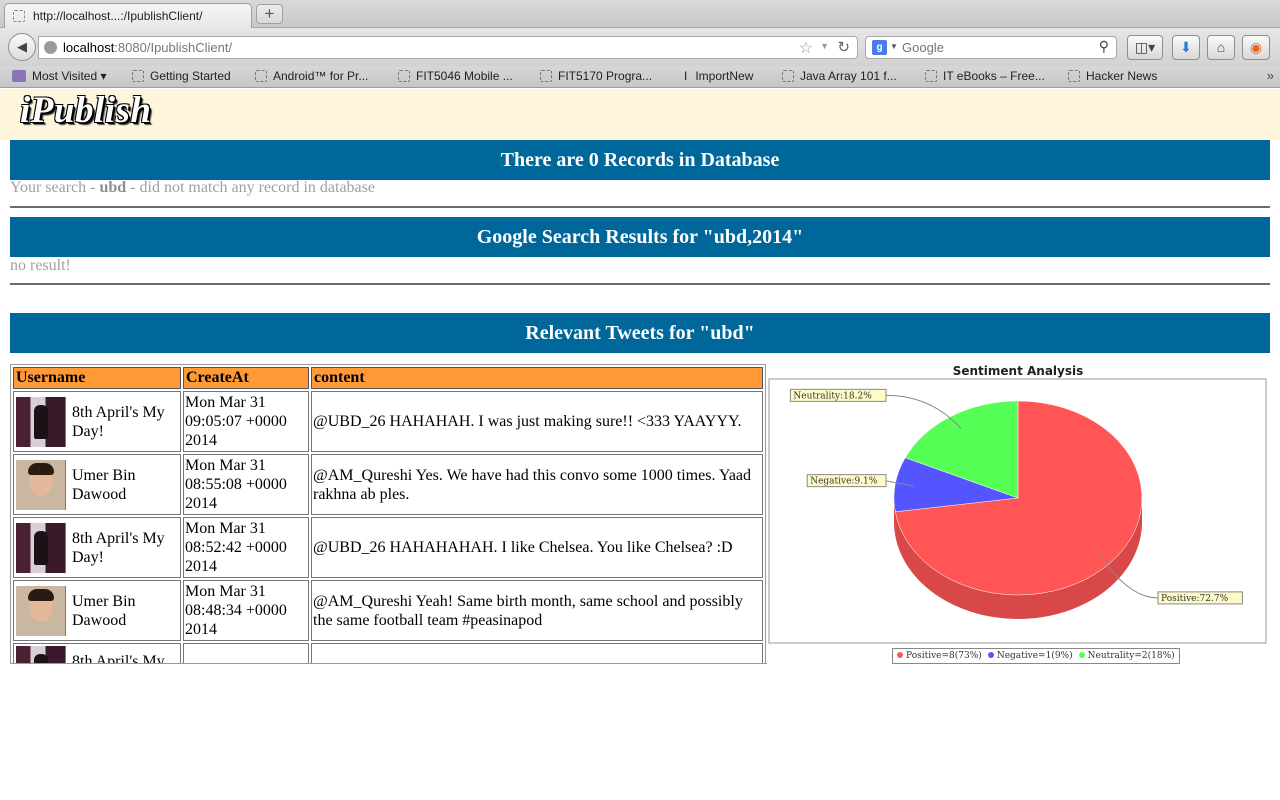 This screenshot has width=1280, height=800. I want to click on tweet-created: Mon Mar 31, so click(246, 653).